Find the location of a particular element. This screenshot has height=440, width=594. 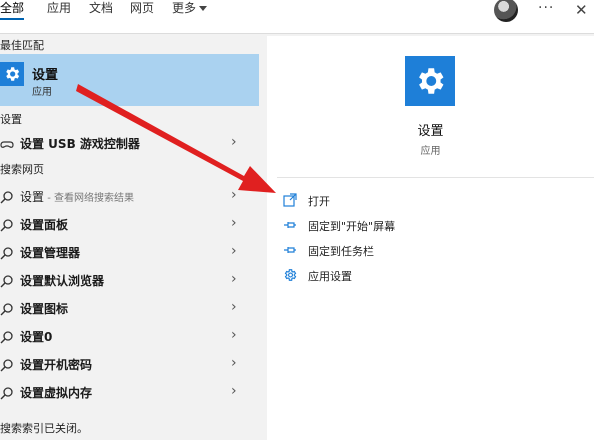

chevron-down-icon is located at coordinates (203, 8).